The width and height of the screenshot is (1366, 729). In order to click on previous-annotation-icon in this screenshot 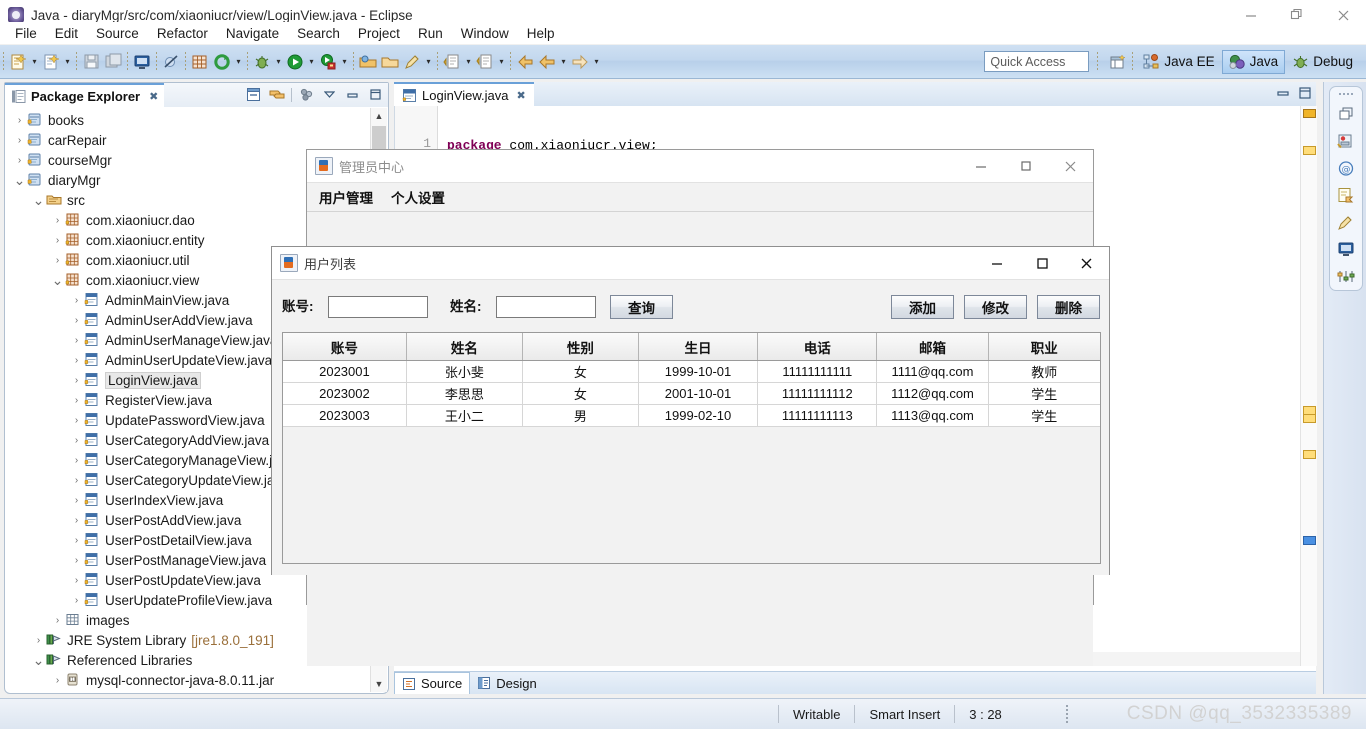, I will do `click(485, 62)`.